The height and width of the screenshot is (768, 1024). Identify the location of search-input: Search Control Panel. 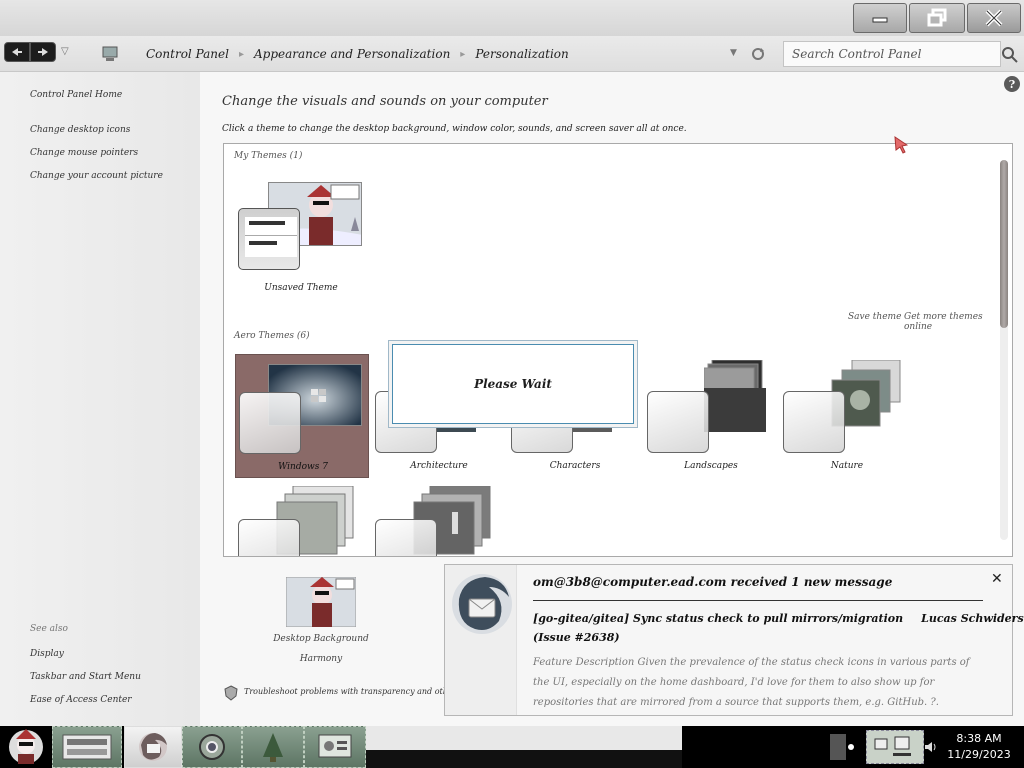
(892, 54).